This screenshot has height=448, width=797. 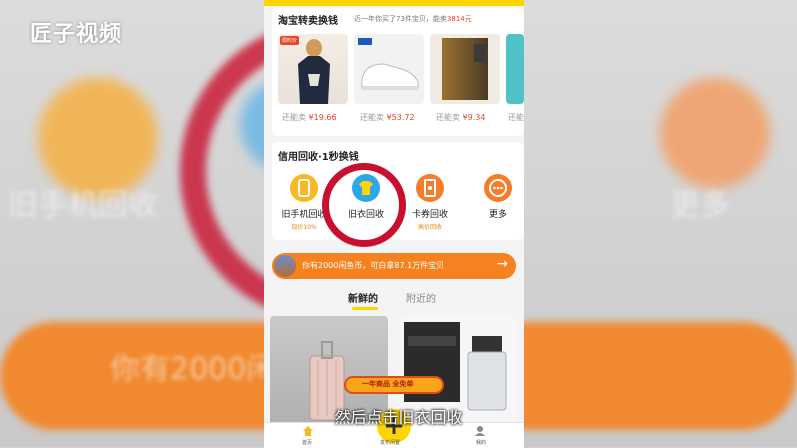 What do you see at coordinates (715, 133) in the screenshot?
I see `blurred-more-icon` at bounding box center [715, 133].